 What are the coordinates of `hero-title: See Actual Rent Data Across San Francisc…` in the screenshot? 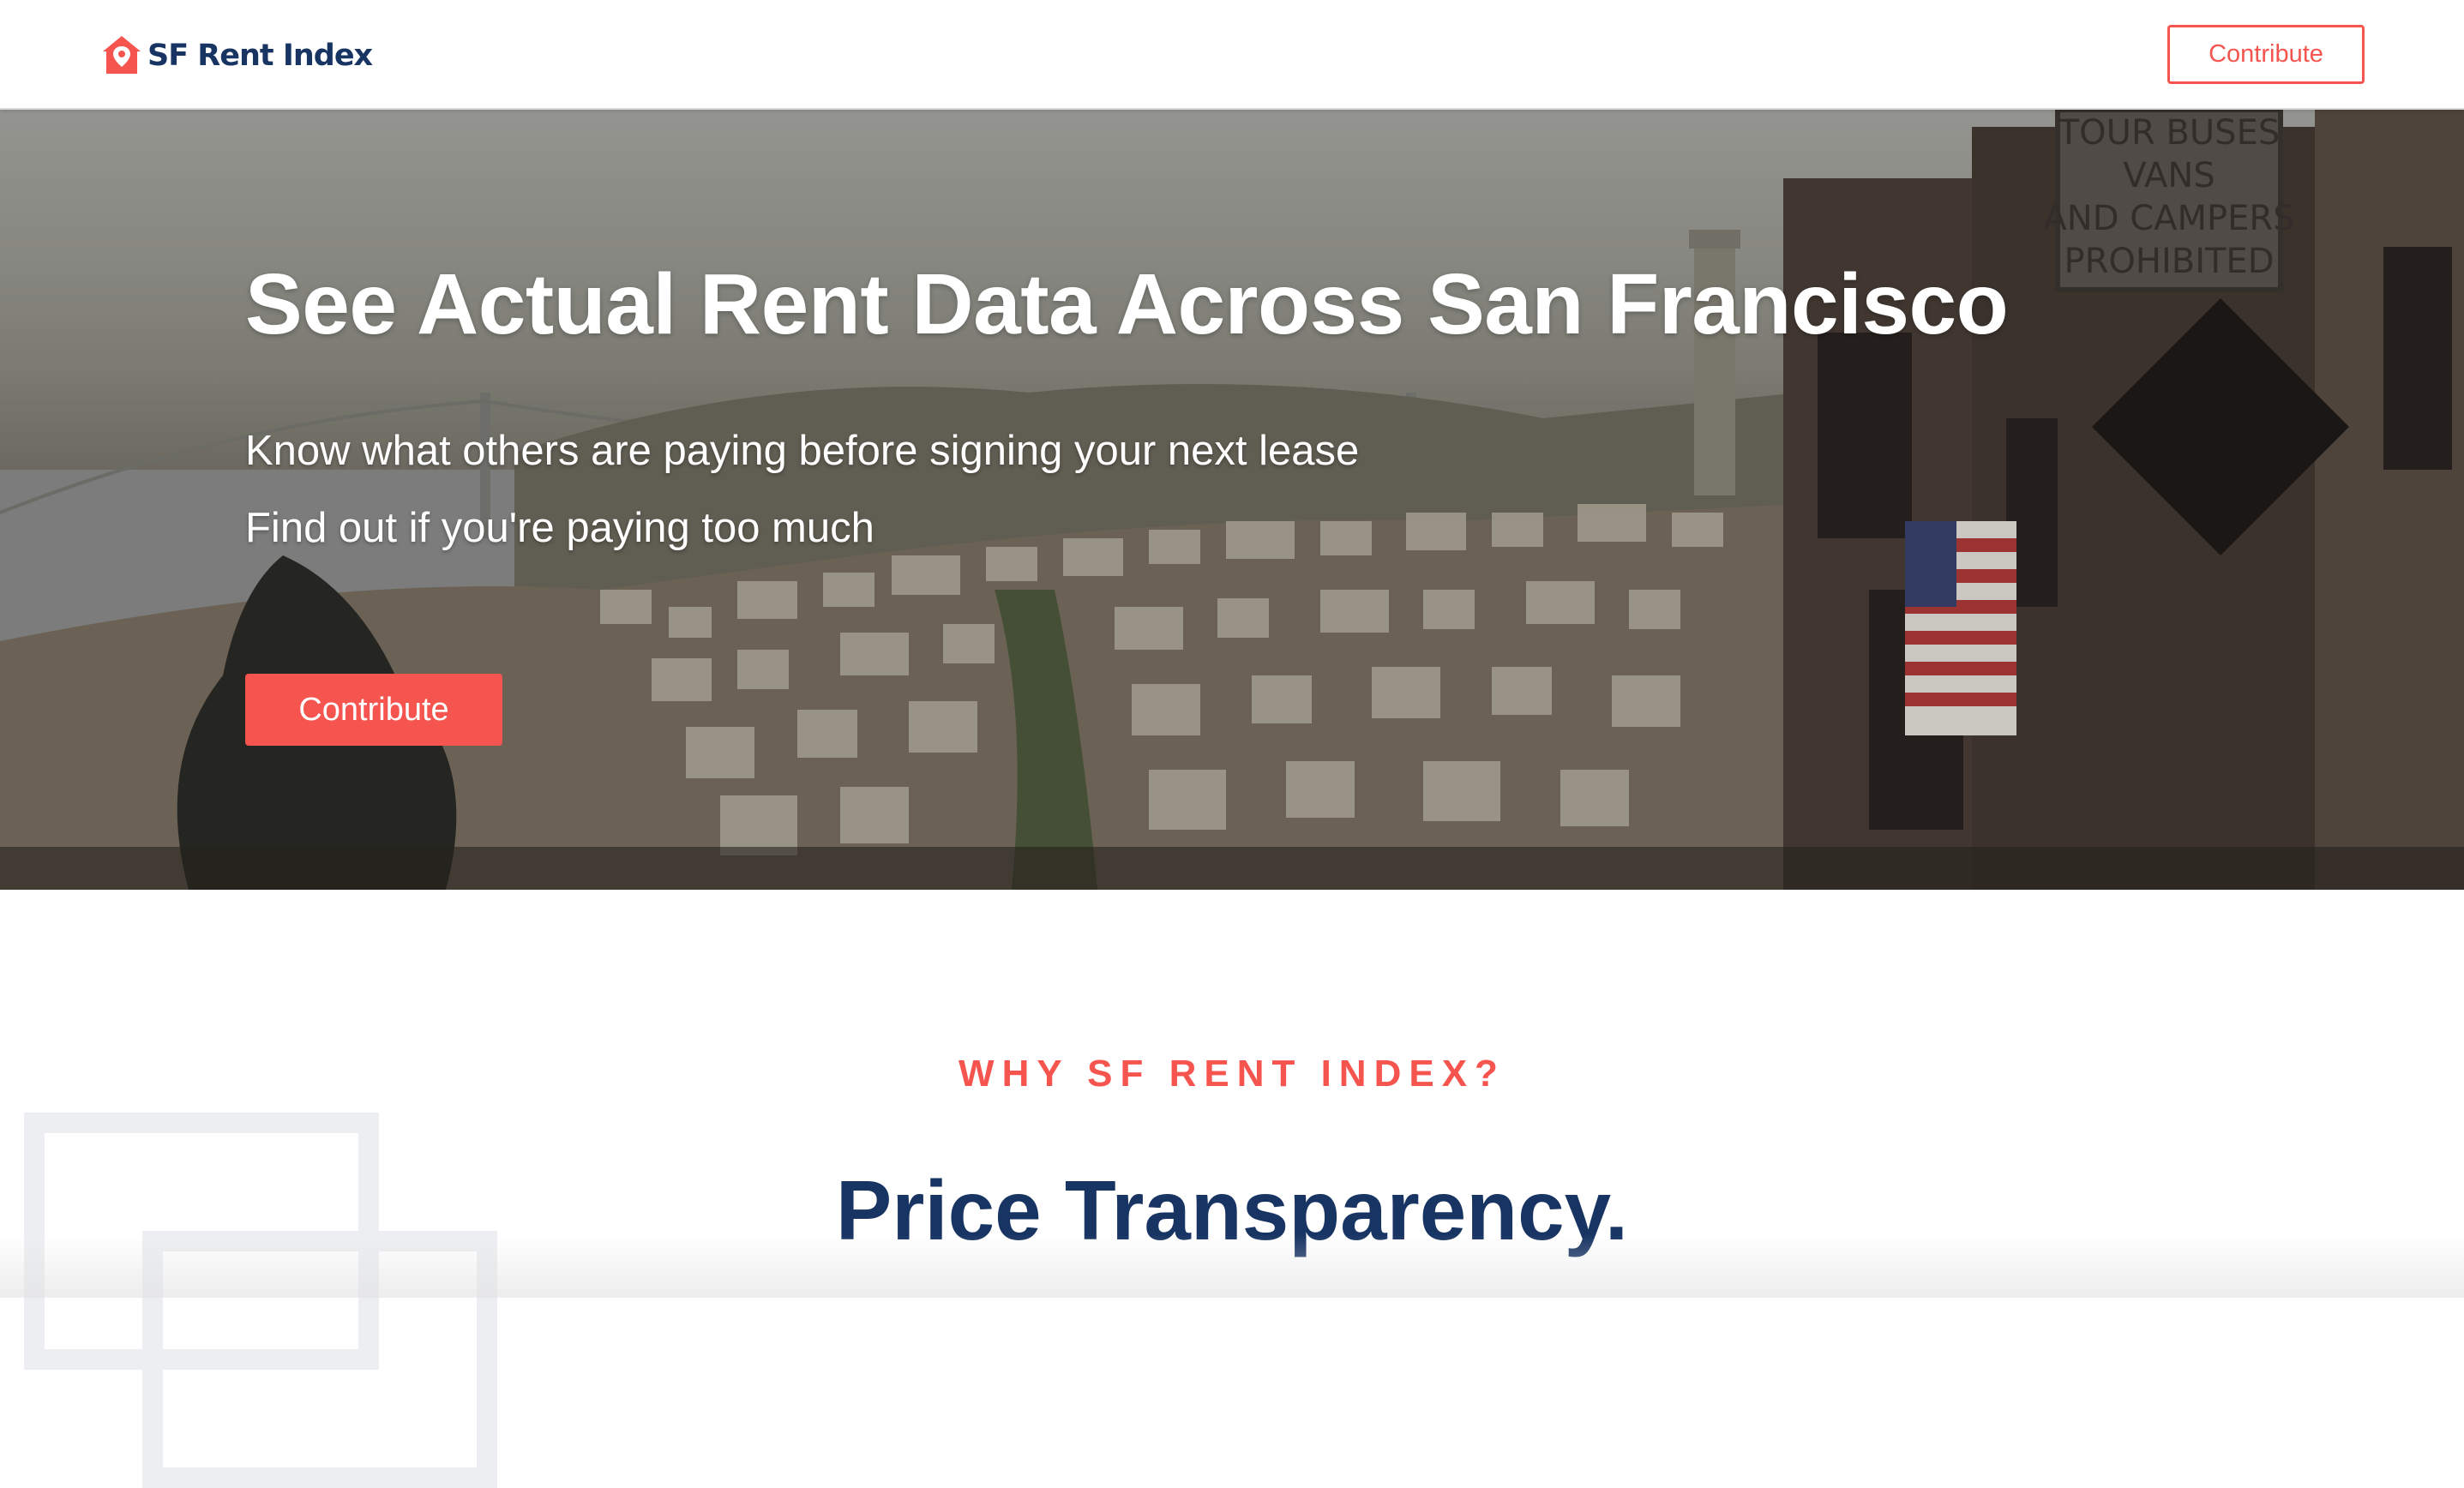 It's located at (1127, 304).